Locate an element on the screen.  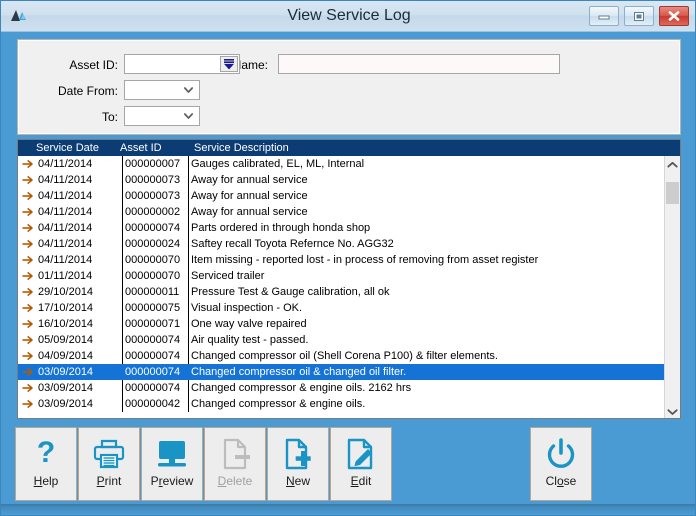
minimize-button is located at coordinates (604, 16).